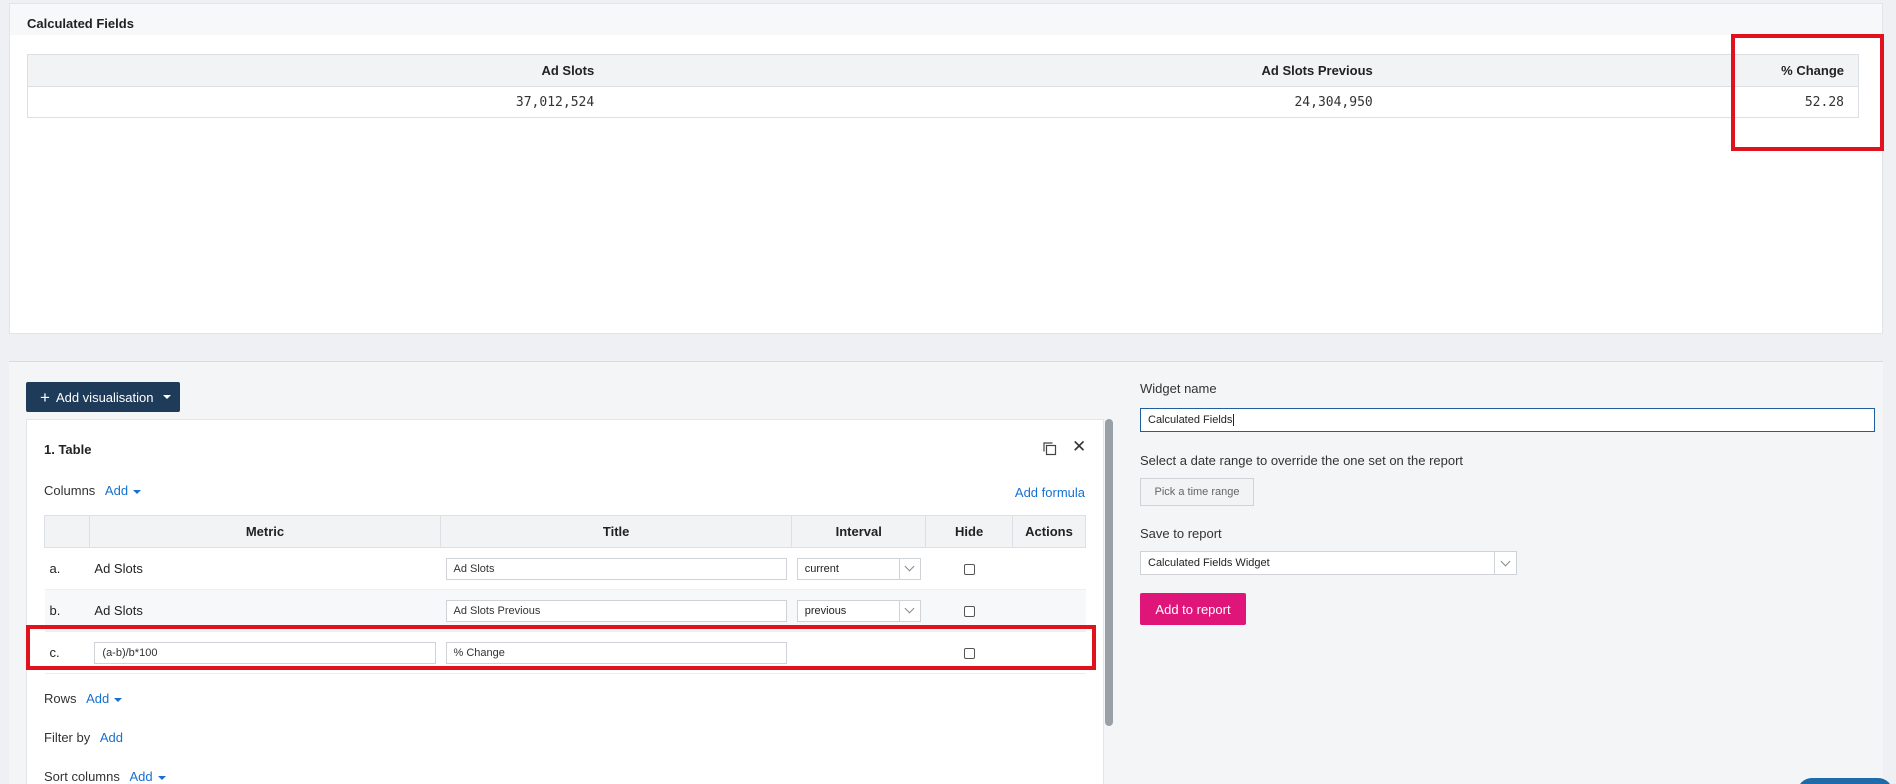  I want to click on highlight-box-formula-row, so click(561, 647).